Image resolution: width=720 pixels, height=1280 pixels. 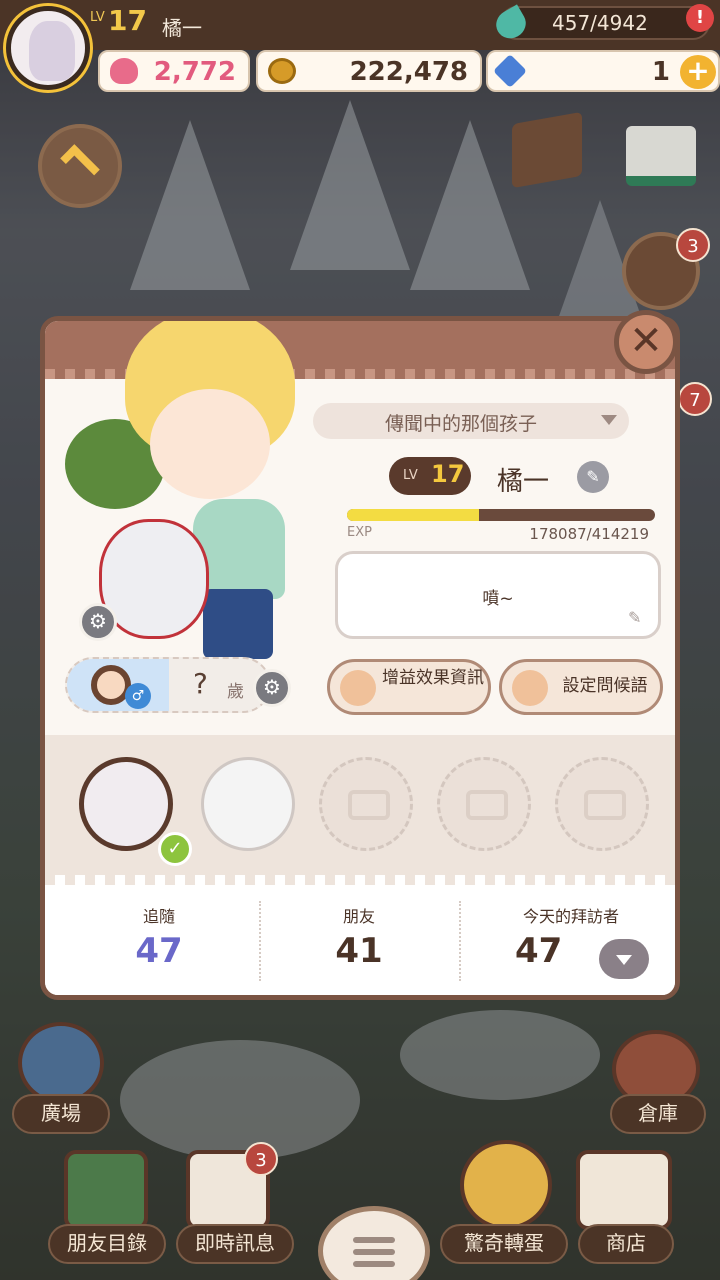 I want to click on buff-icon, so click(x=358, y=688).